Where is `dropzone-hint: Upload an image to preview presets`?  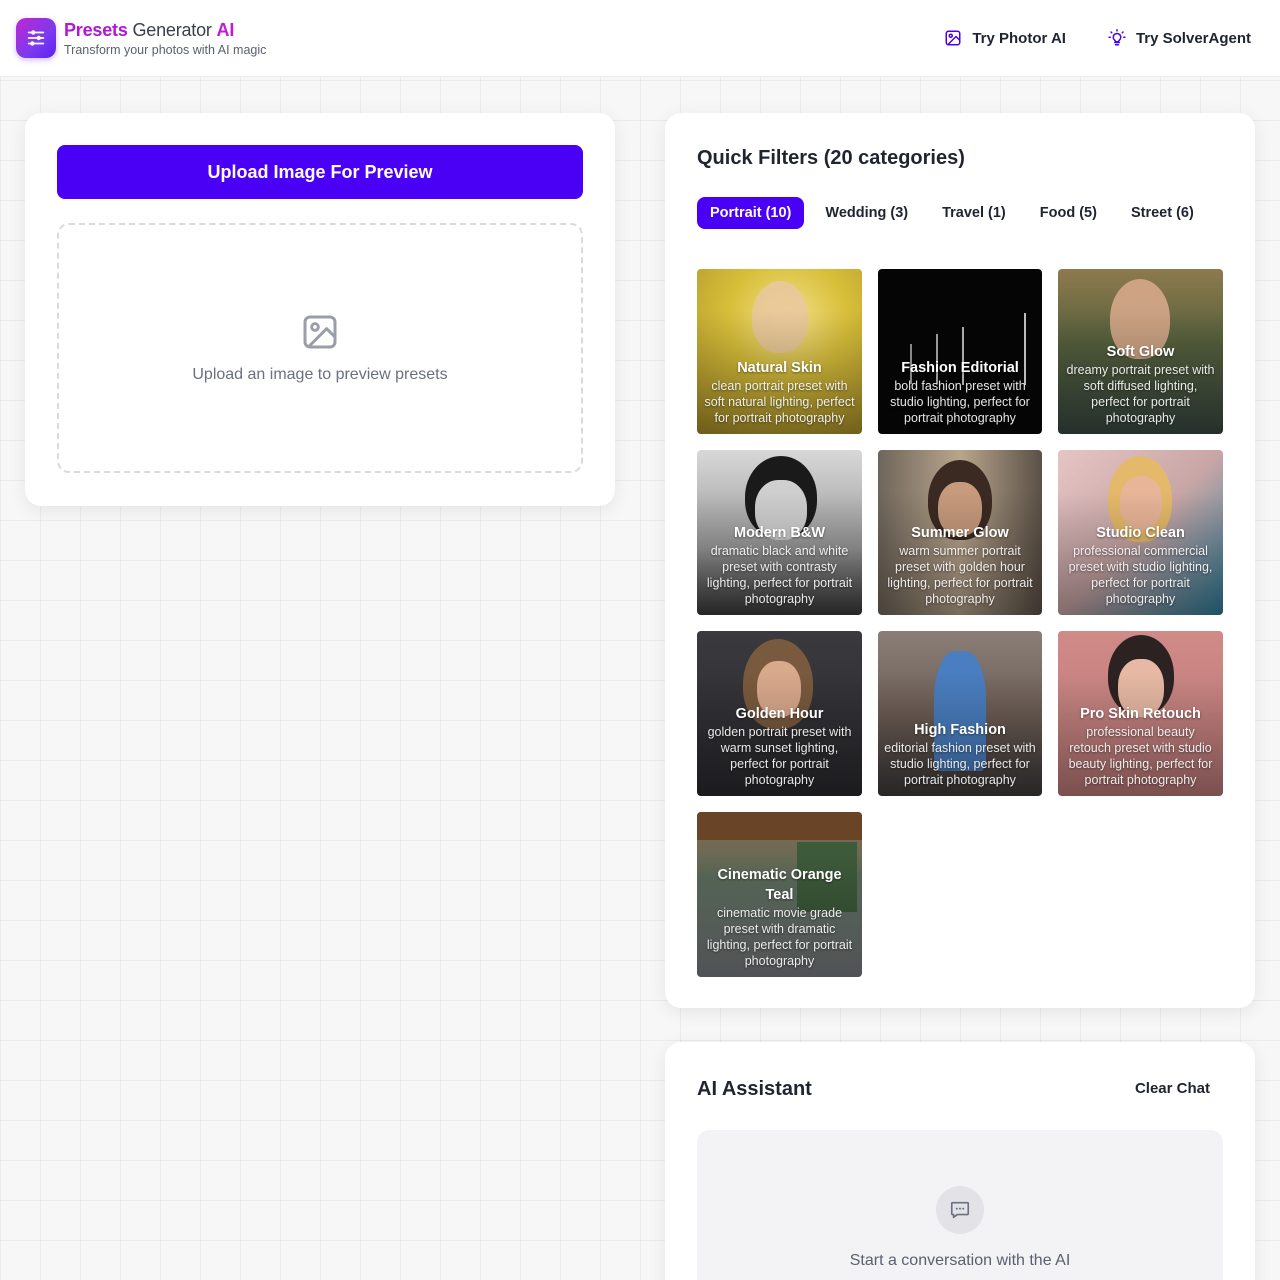
dropzone-hint: Upload an image to preview presets is located at coordinates (320, 374).